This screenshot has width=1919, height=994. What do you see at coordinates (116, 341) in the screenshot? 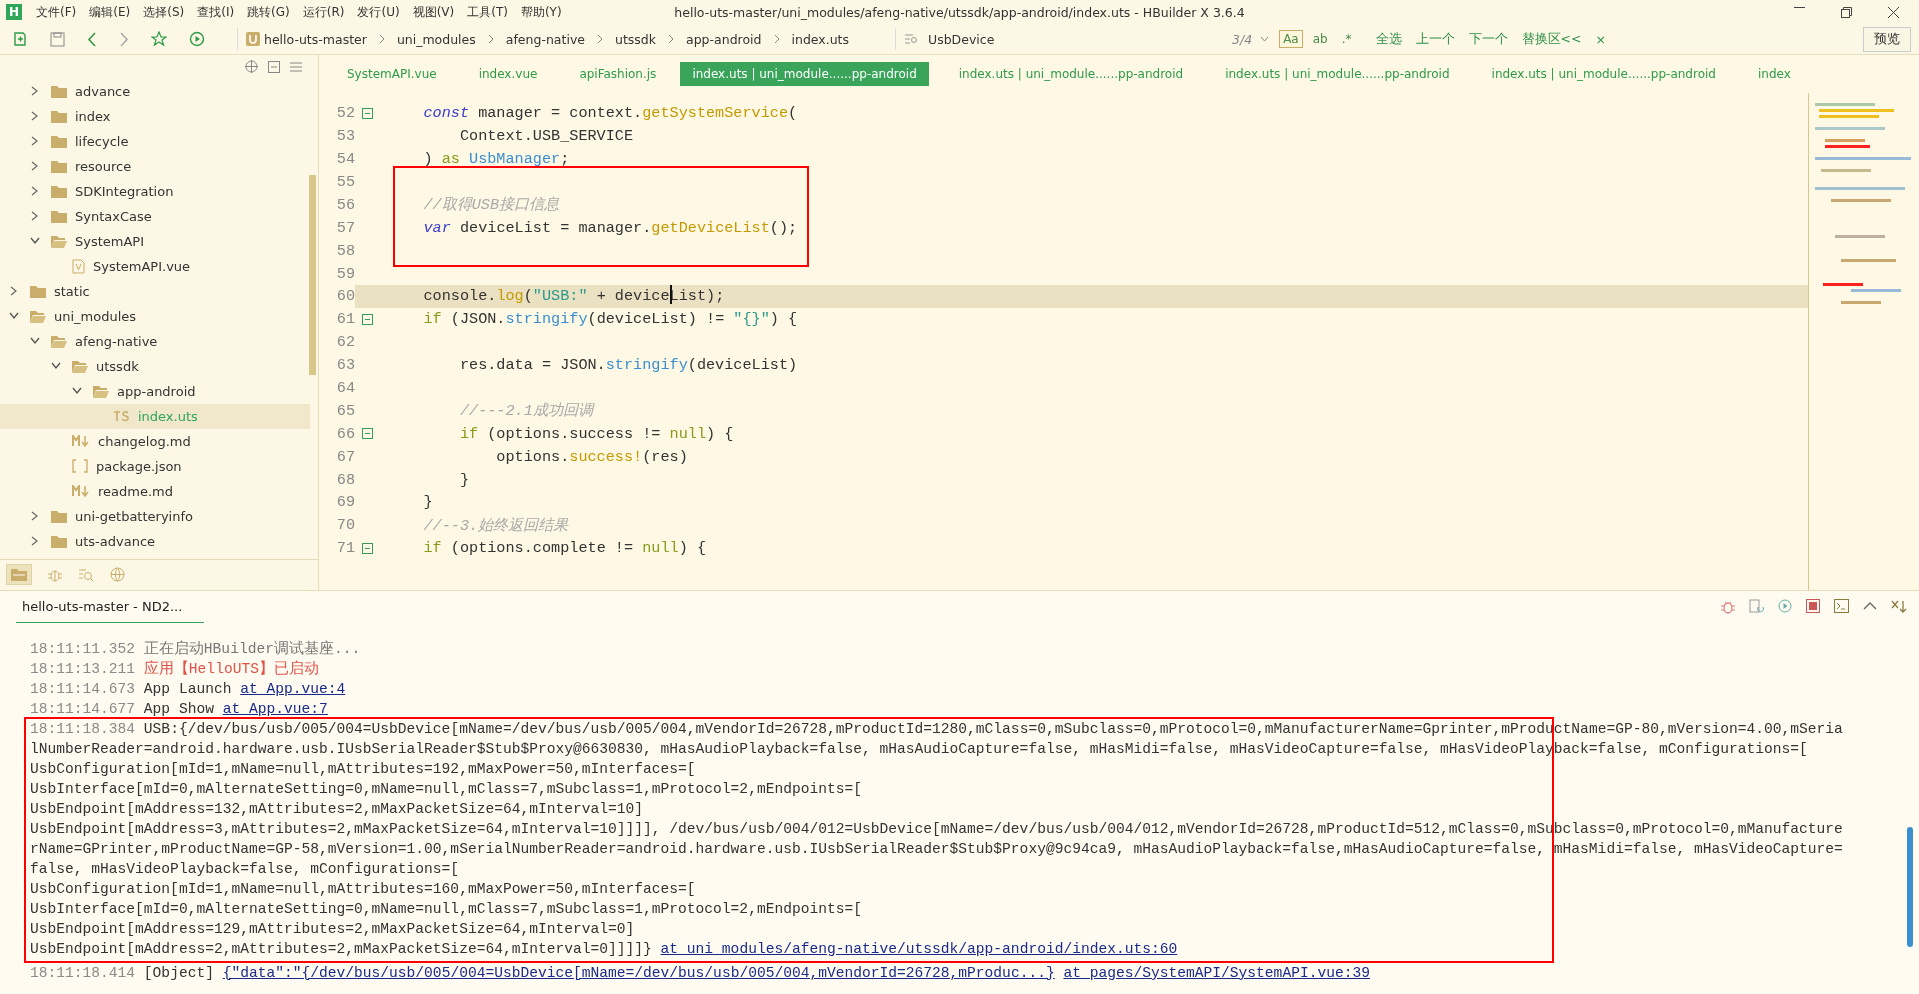
I see `tree-item-label: afeng-native` at bounding box center [116, 341].